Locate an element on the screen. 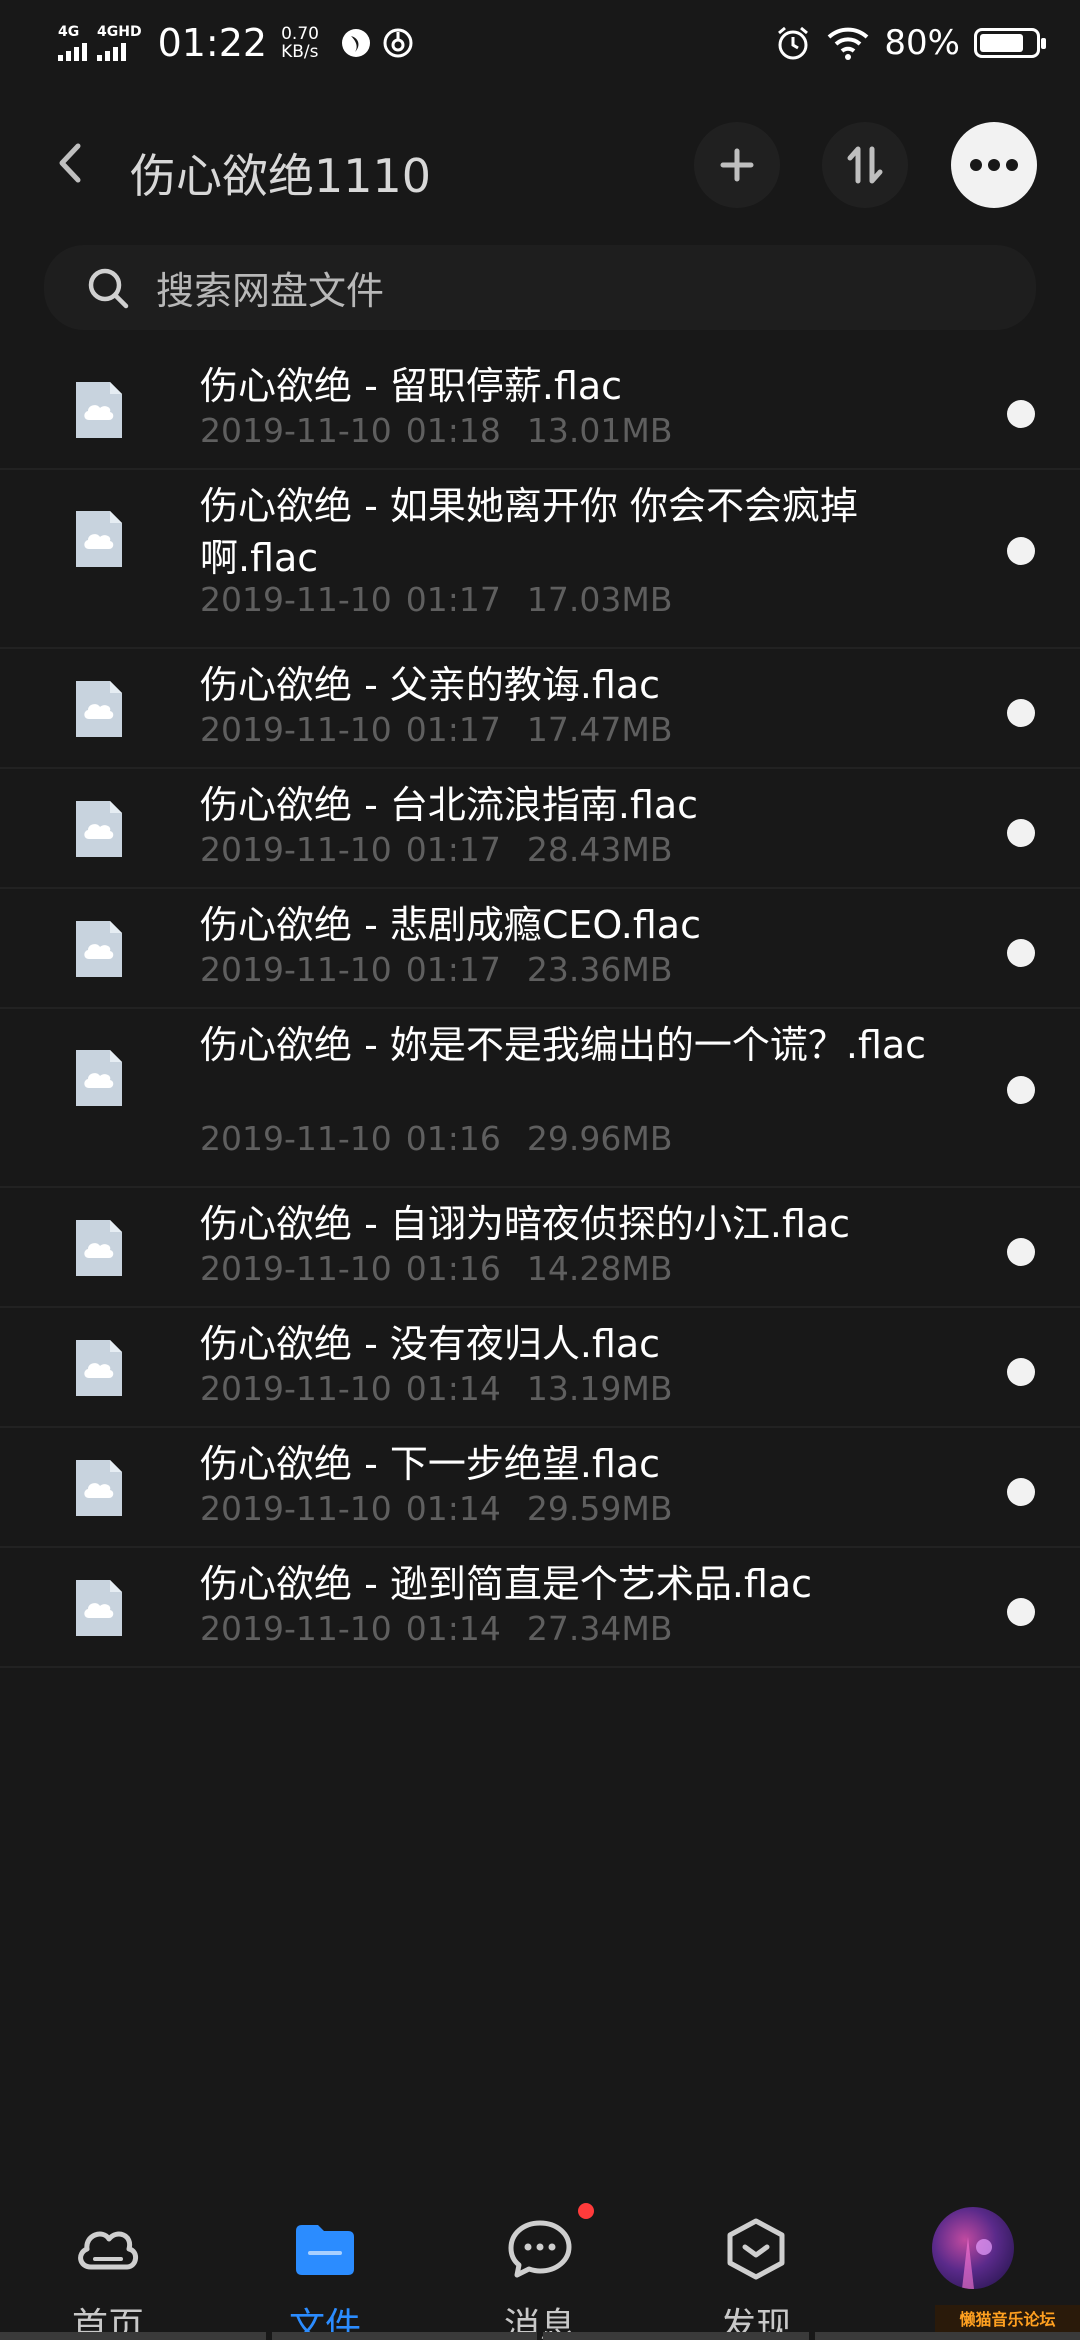 The image size is (1080, 2340). file-size: 13.01MB is located at coordinates (599, 430).